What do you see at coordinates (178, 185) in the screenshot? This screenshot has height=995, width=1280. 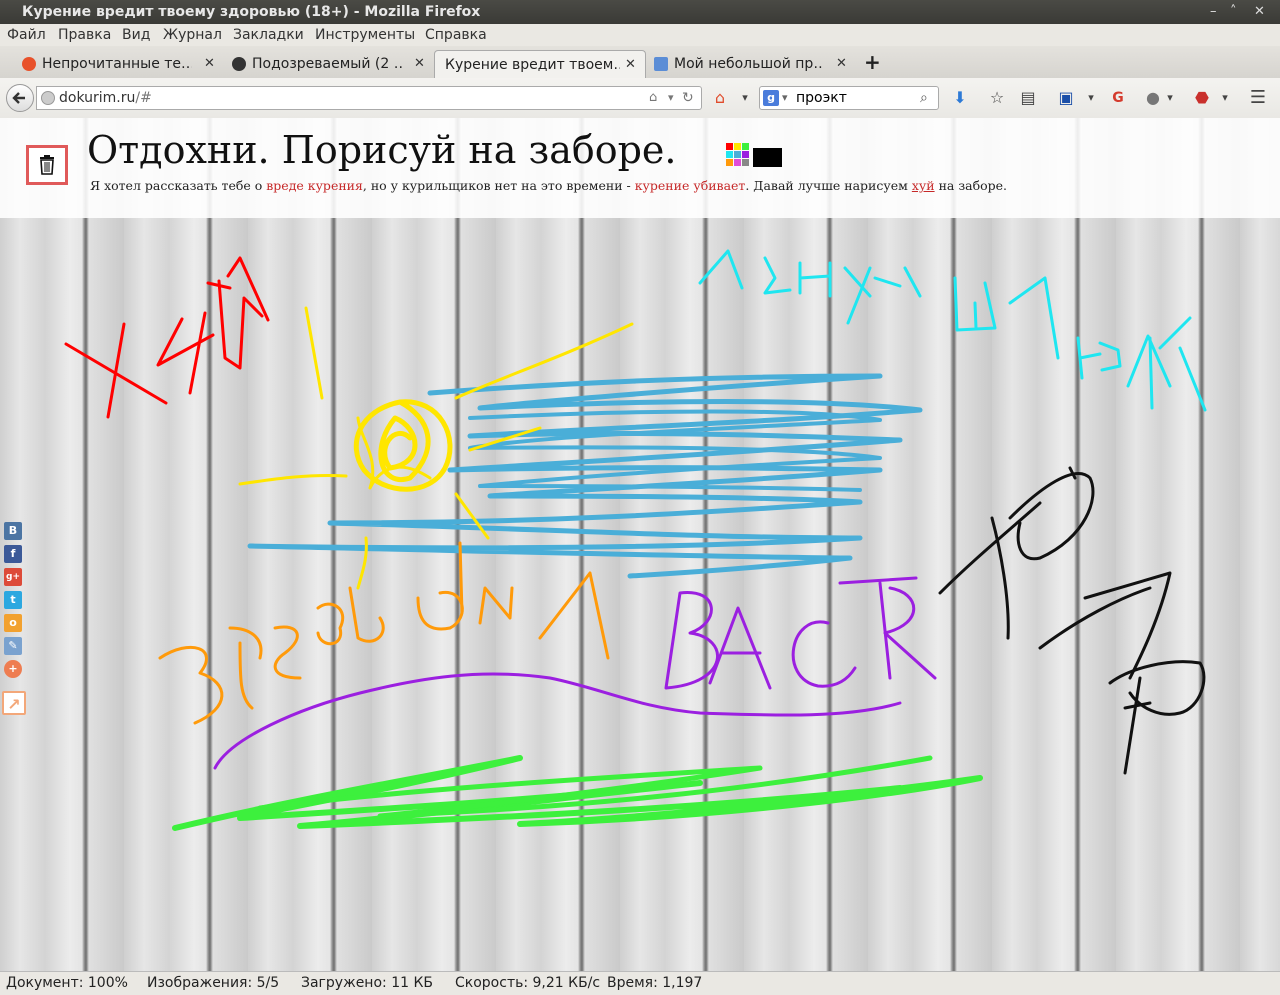 I see `subtitle-text: Я хотел рассказать тебе о` at bounding box center [178, 185].